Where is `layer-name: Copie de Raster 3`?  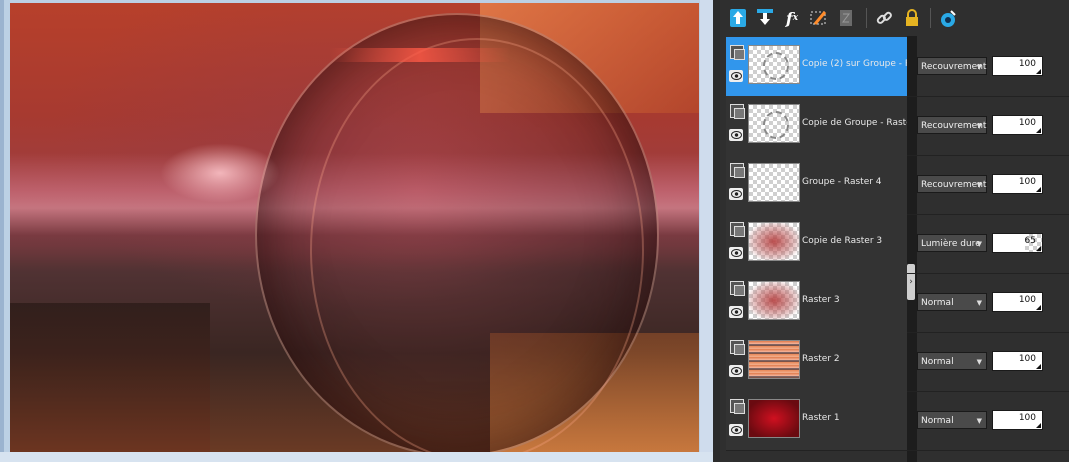 layer-name: Copie de Raster 3 is located at coordinates (842, 241).